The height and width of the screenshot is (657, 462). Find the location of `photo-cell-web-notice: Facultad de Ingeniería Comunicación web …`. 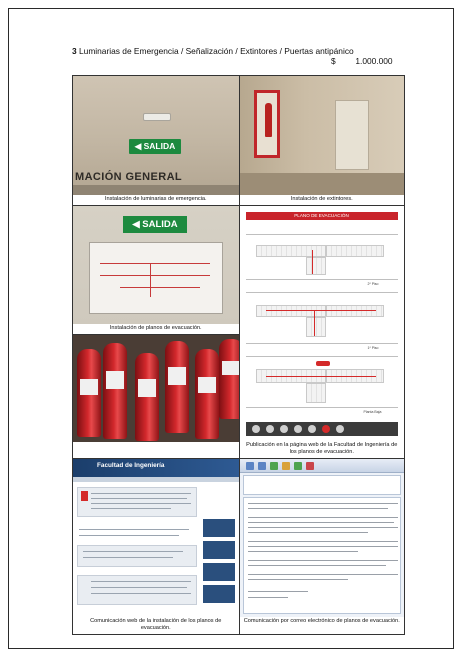

photo-cell-web-notice: Facultad de Ingeniería Comunicación web … is located at coordinates (156, 546).